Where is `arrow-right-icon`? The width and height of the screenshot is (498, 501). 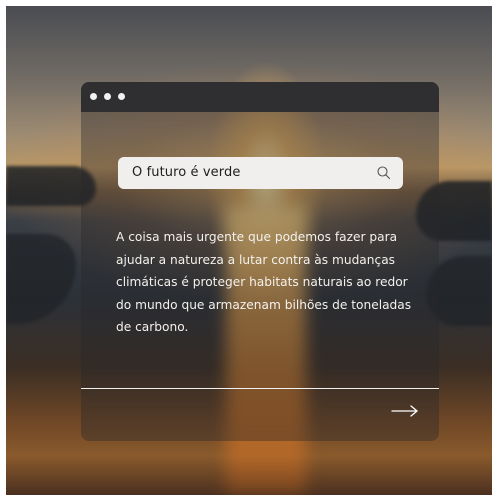 arrow-right-icon is located at coordinates (405, 411).